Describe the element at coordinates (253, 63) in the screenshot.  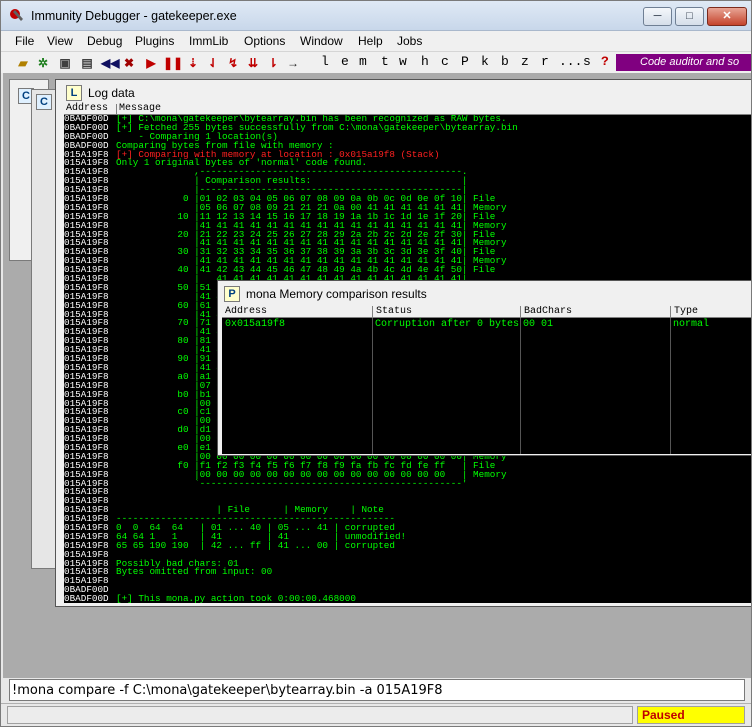
I see `trace-over-icon: ⇊` at that location.